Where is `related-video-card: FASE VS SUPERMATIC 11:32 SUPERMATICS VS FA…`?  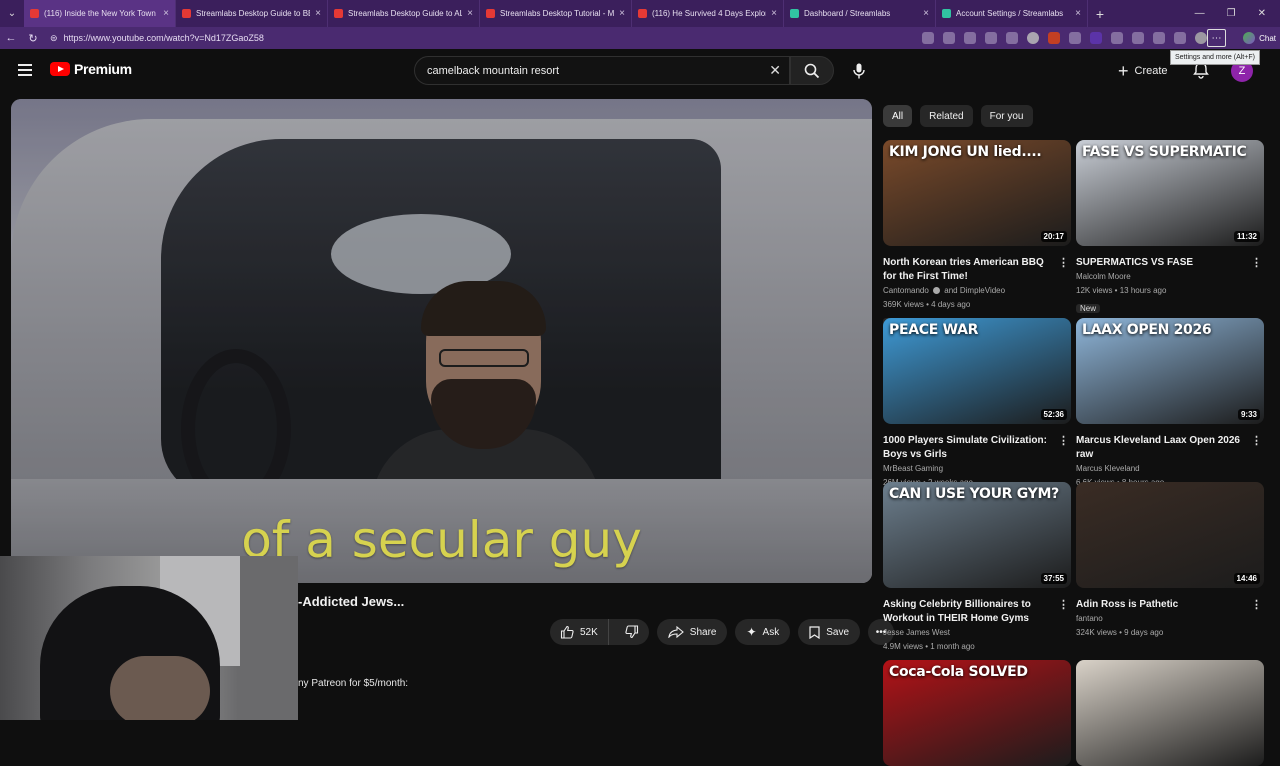
related-video-card: FASE VS SUPERMATIC 11:32 SUPERMATICS VS FA… is located at coordinates (1170, 228).